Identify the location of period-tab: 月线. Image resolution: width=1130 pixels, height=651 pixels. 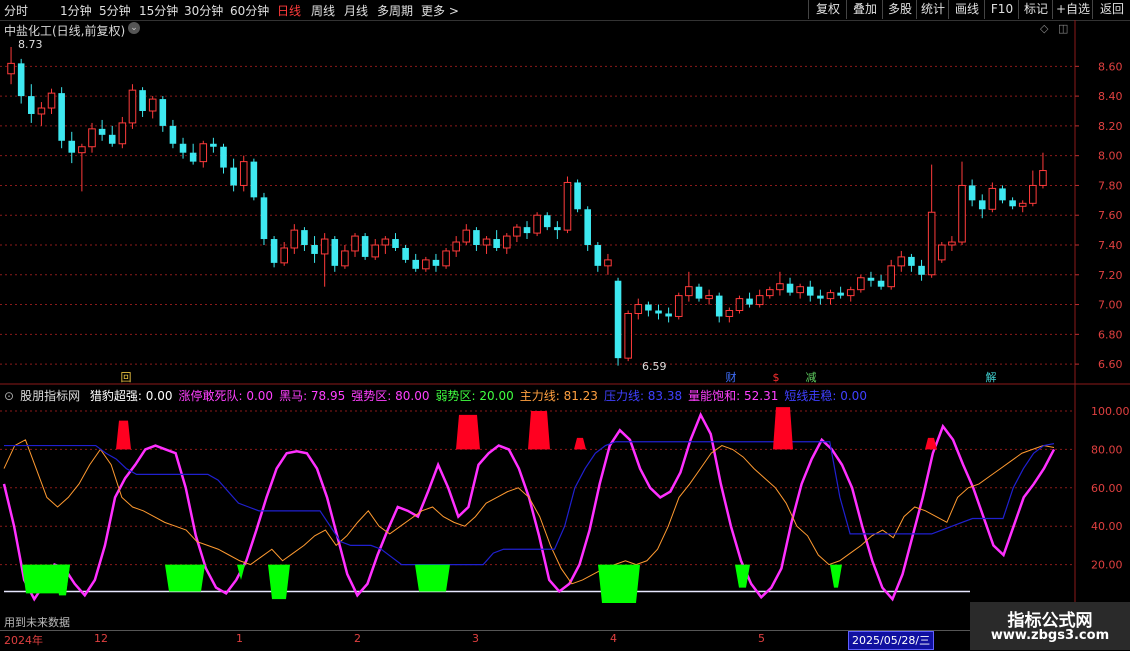
(356, 10).